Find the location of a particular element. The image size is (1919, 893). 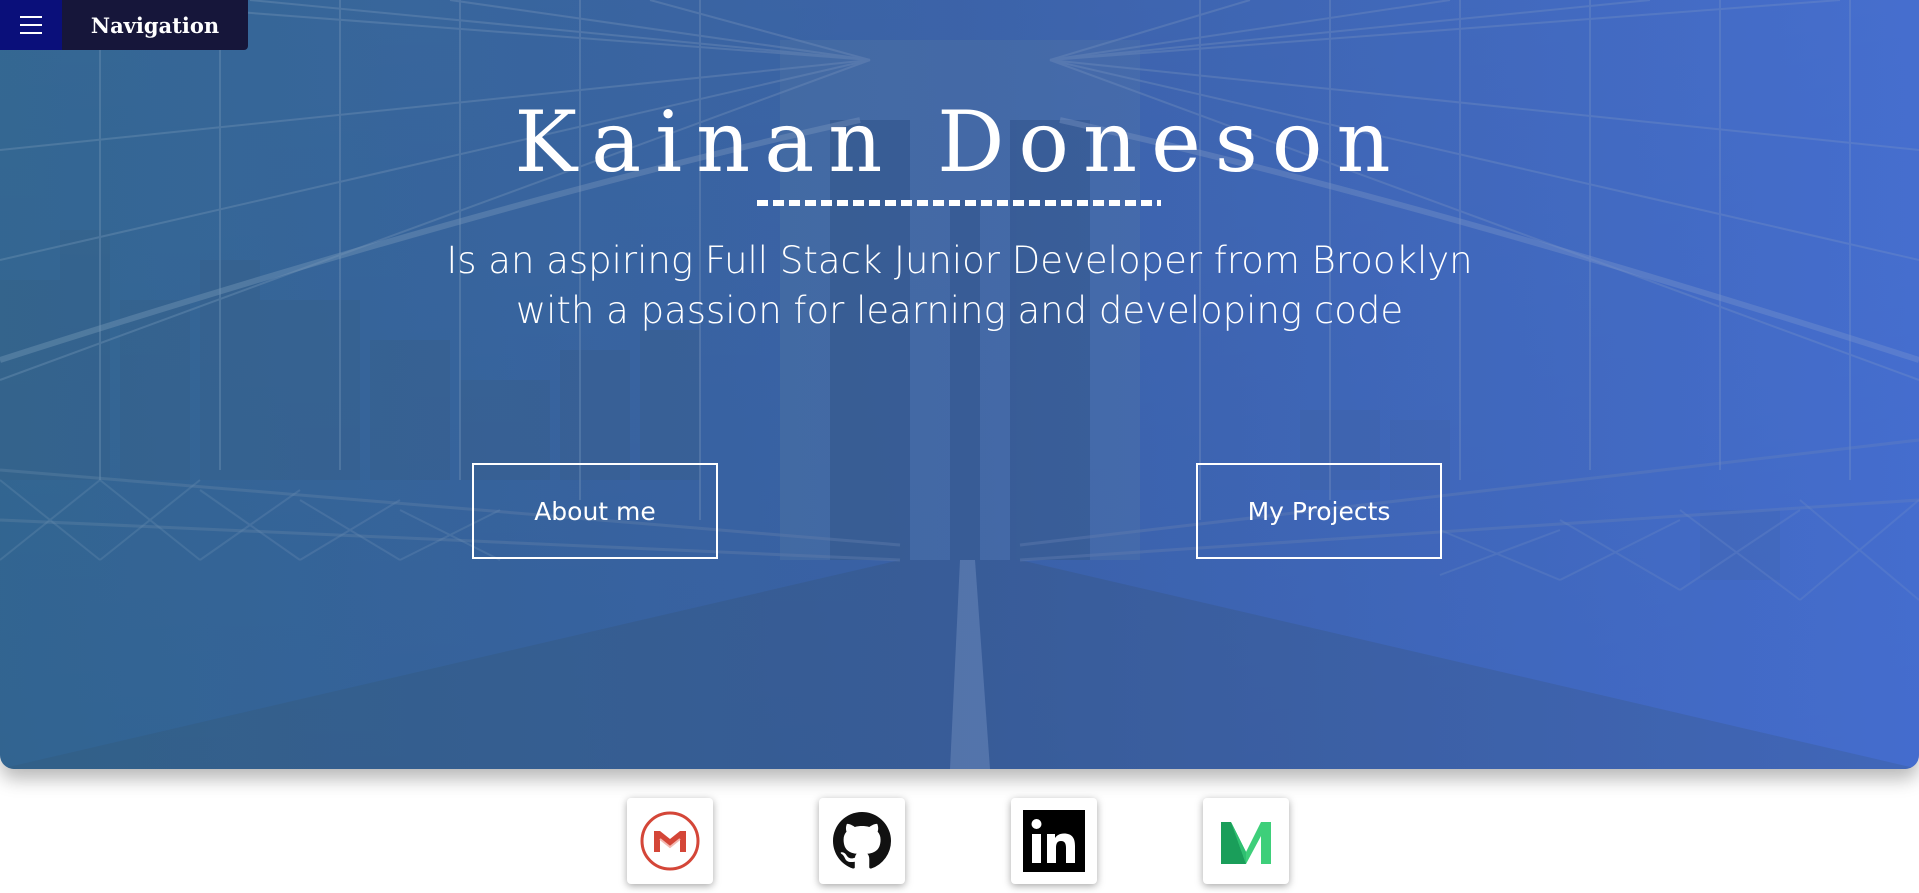

my-projects-button: My Projects is located at coordinates (1319, 511).